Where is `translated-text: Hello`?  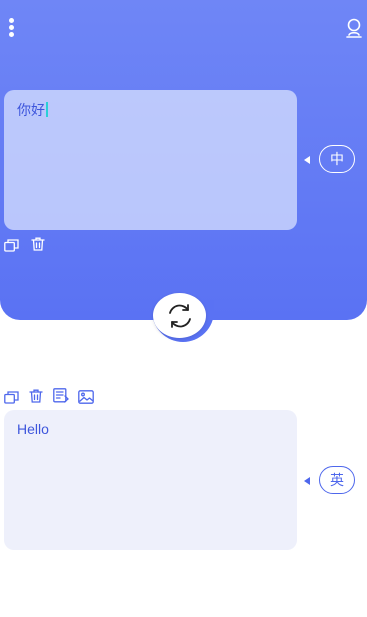 translated-text: Hello is located at coordinates (33, 429).